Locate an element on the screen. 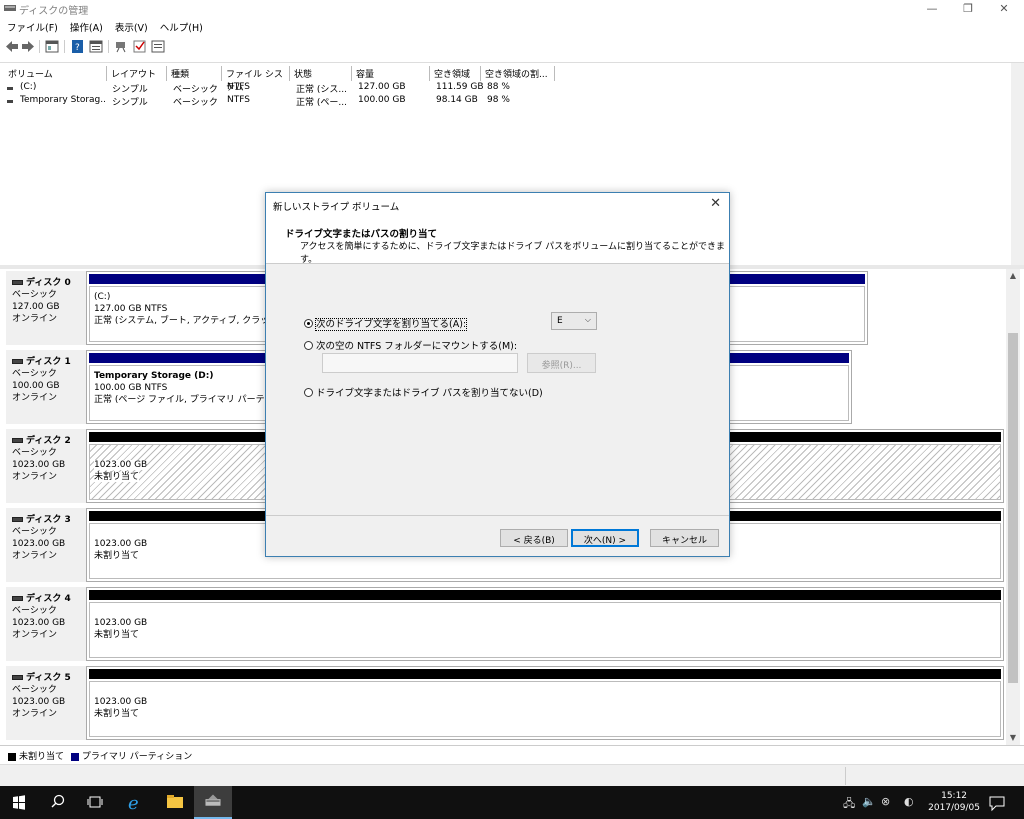 Image resolution: width=1024 pixels, height=819 pixels. disk-label: ディスク 0 ベーシック 127.00 GB オンライン is located at coordinates (46, 308).